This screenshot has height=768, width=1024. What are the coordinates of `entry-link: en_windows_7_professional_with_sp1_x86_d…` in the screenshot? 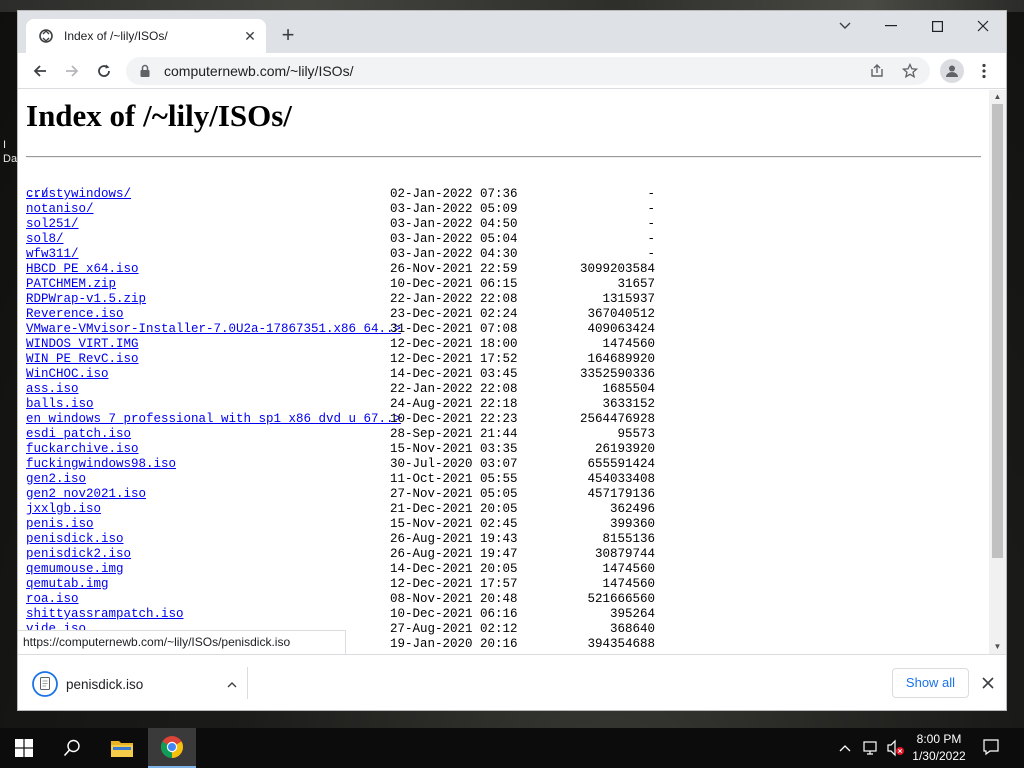 It's located at (213, 419).